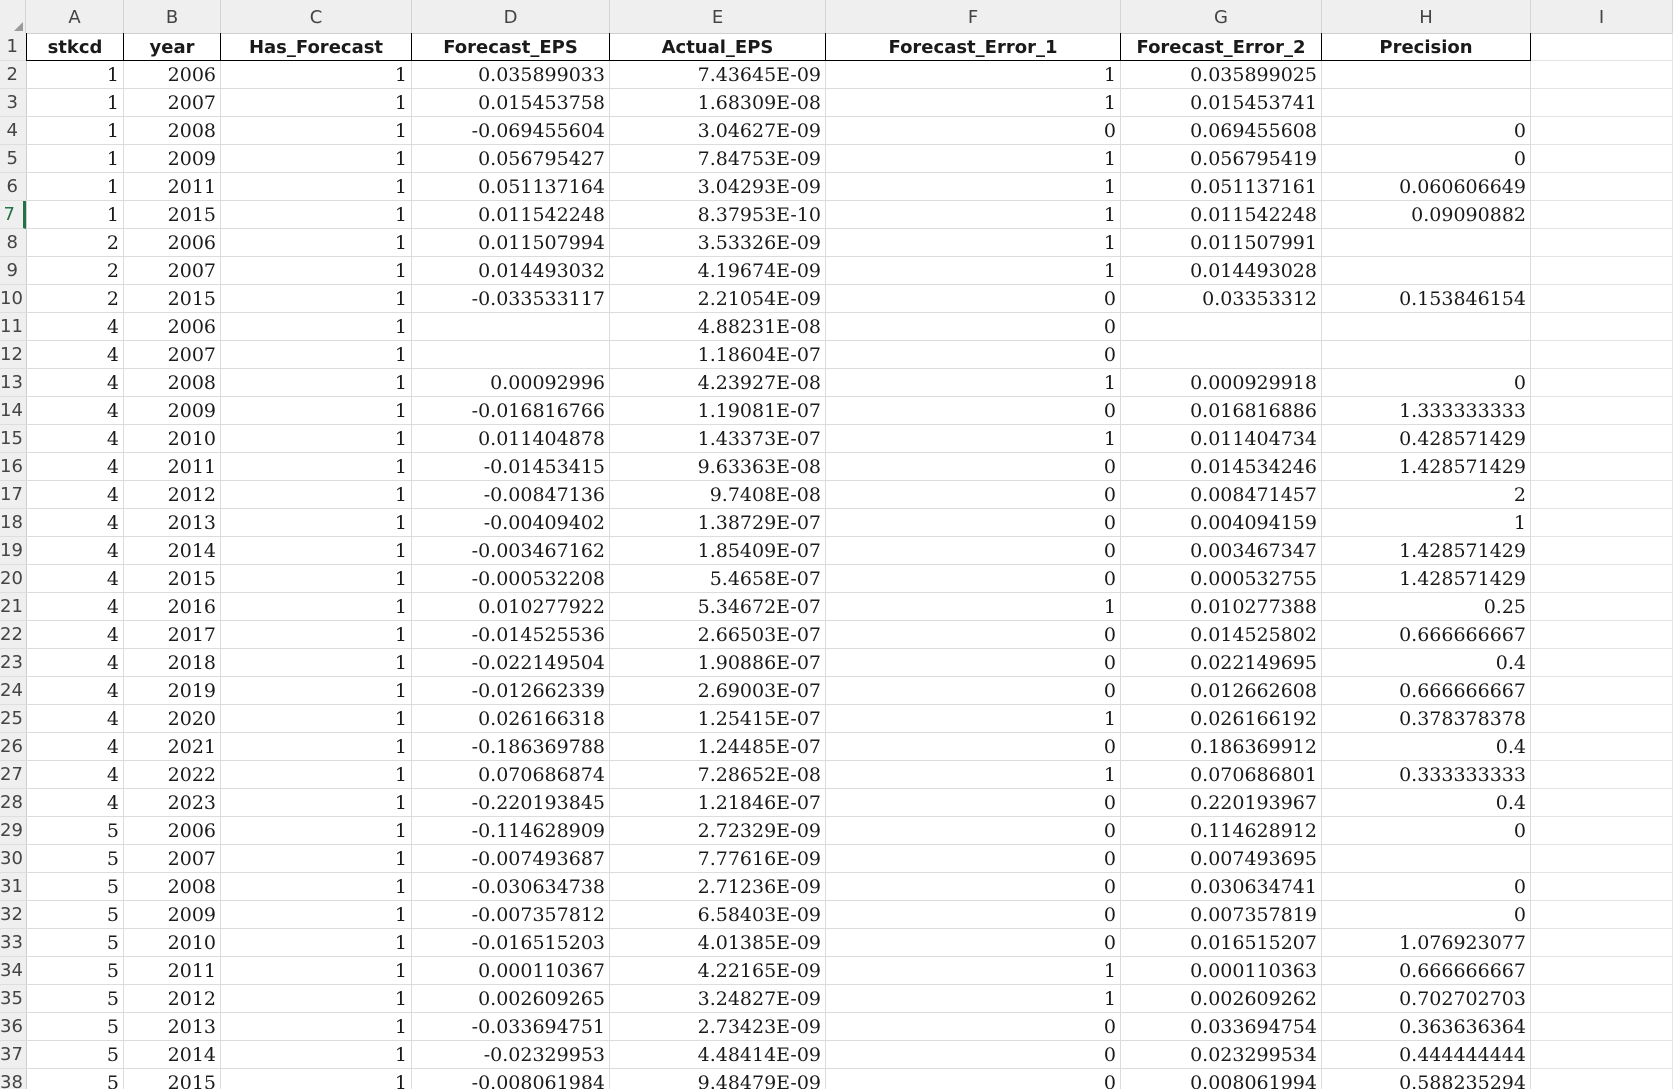 This screenshot has width=1673, height=1089. Describe the element at coordinates (1426, 635) in the screenshot. I see `cell: 0.666666667` at that location.